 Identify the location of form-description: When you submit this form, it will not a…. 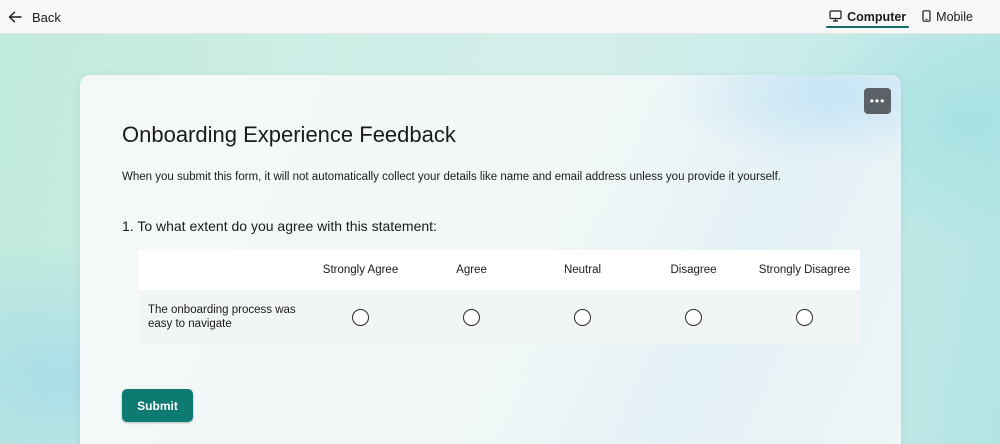
(451, 177).